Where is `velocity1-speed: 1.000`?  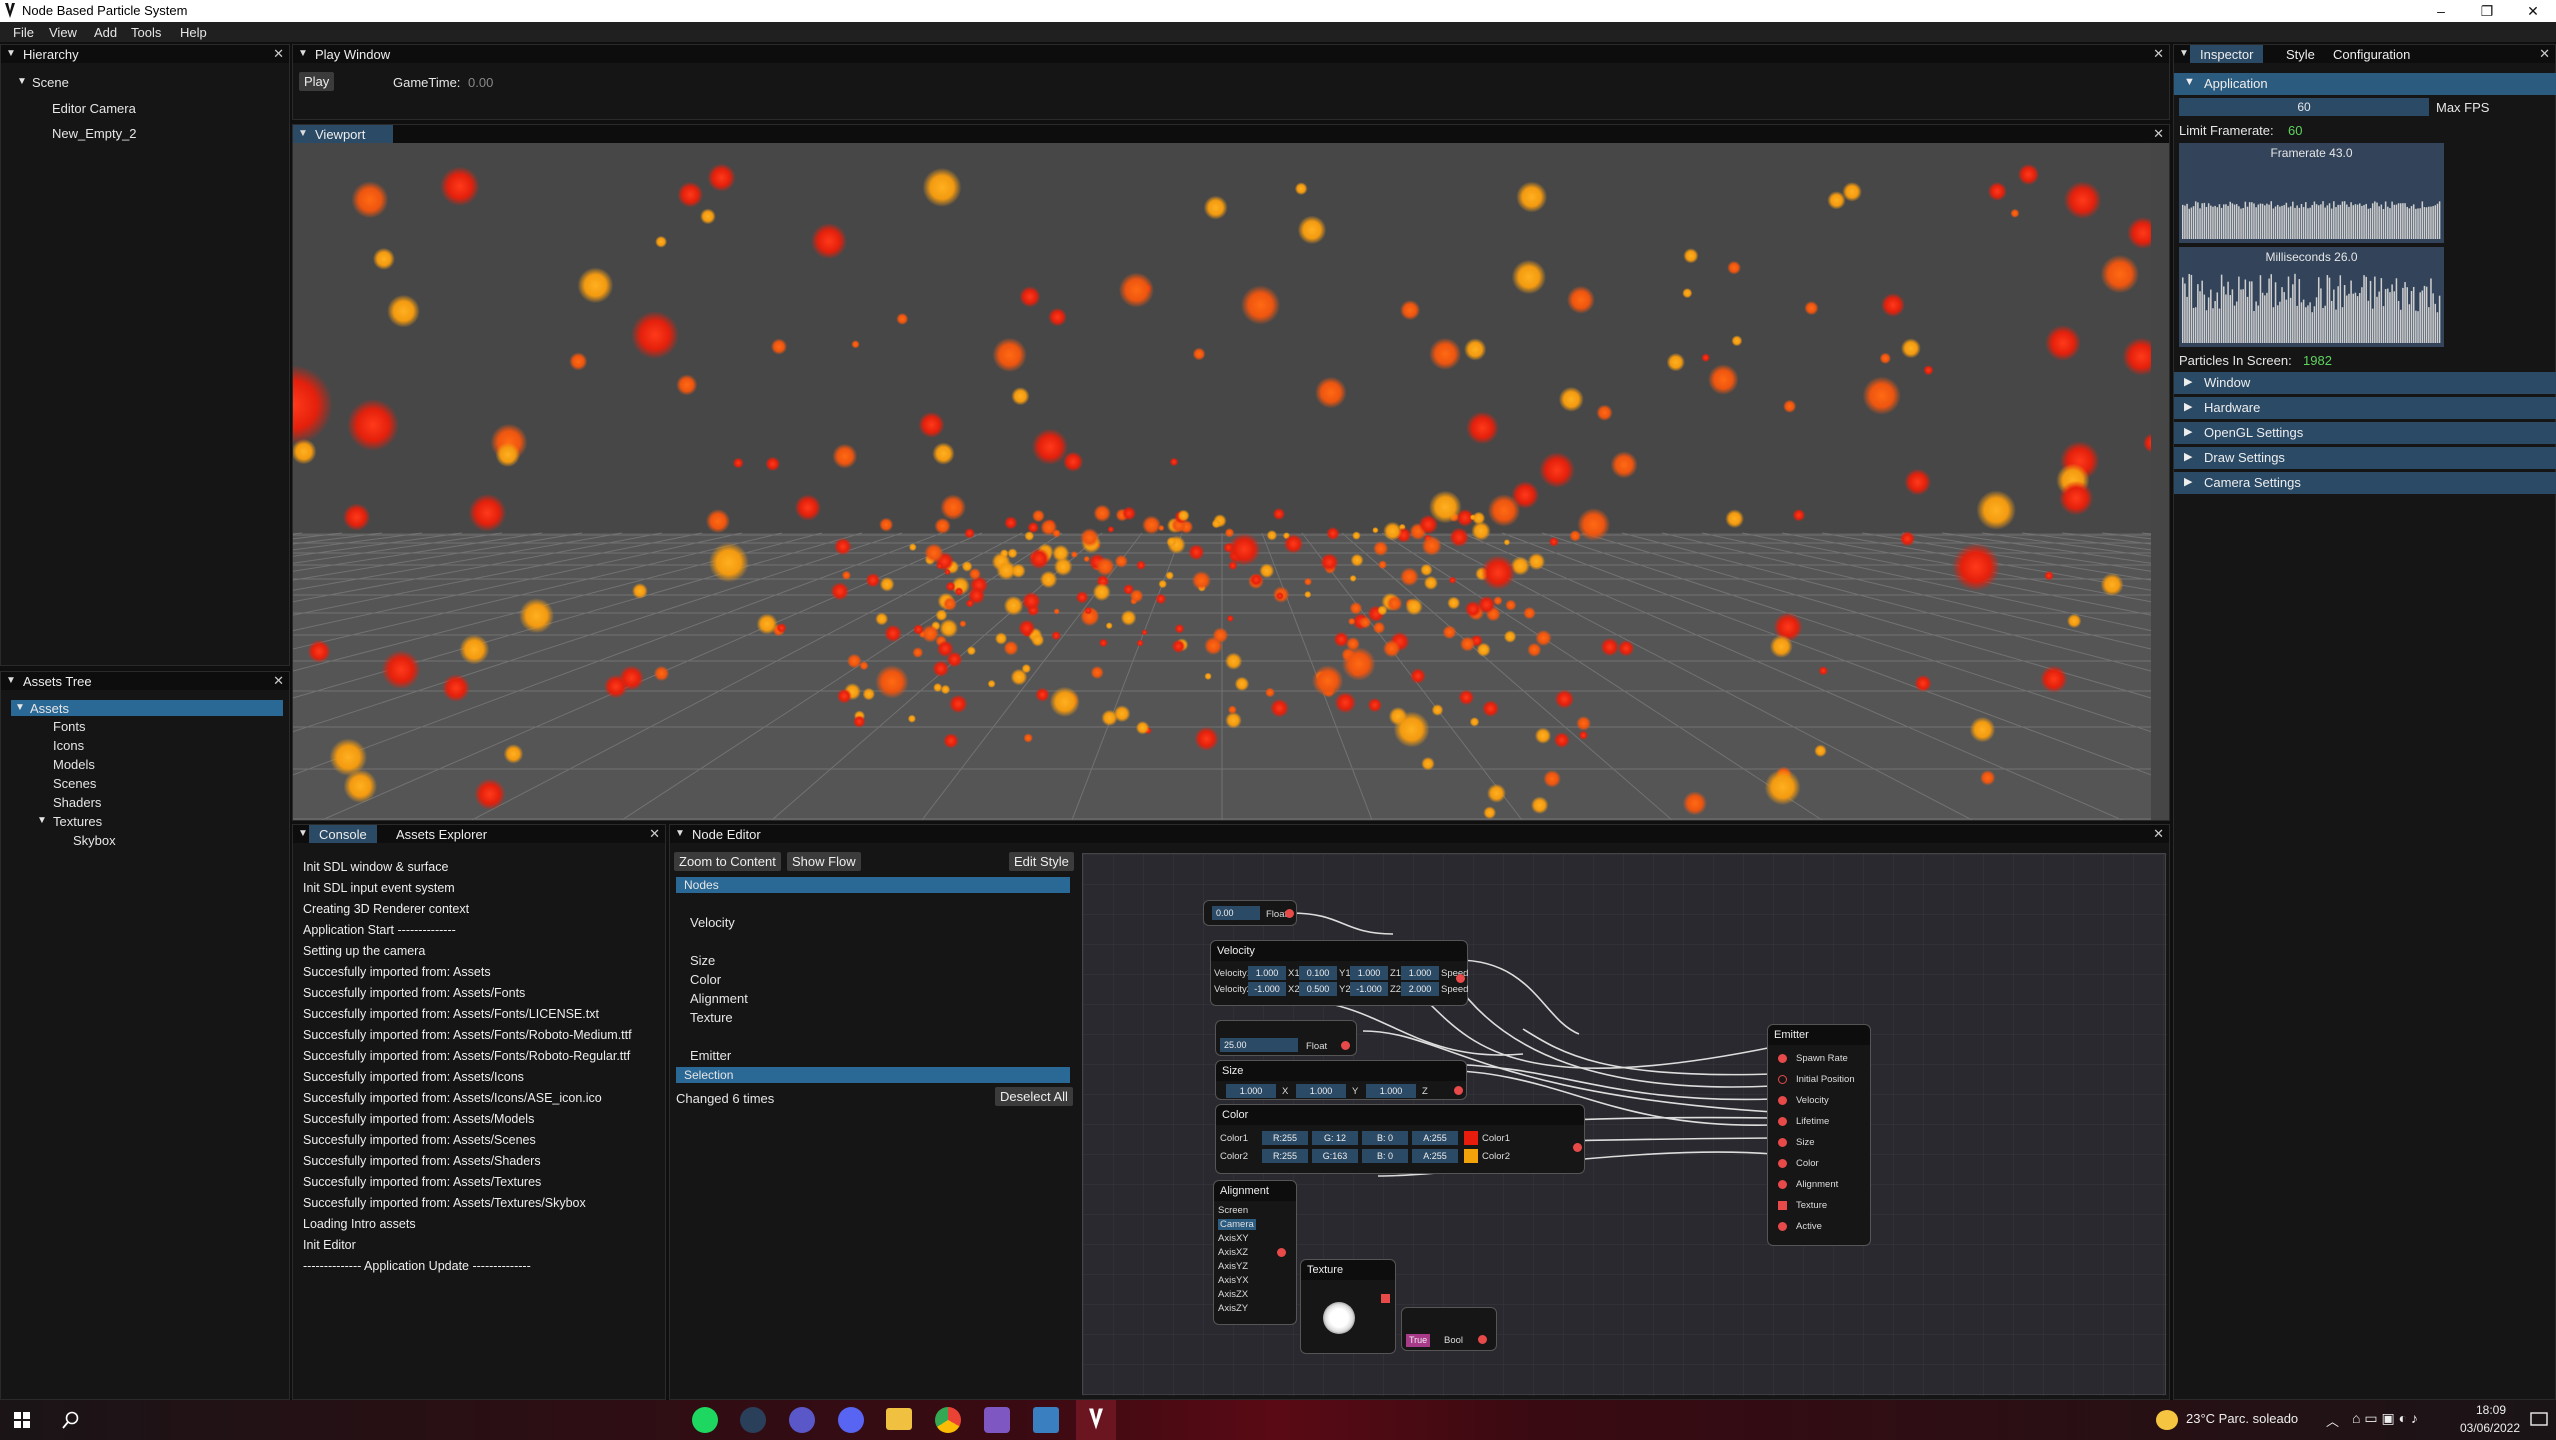
velocity1-speed: 1.000 is located at coordinates (1420, 973).